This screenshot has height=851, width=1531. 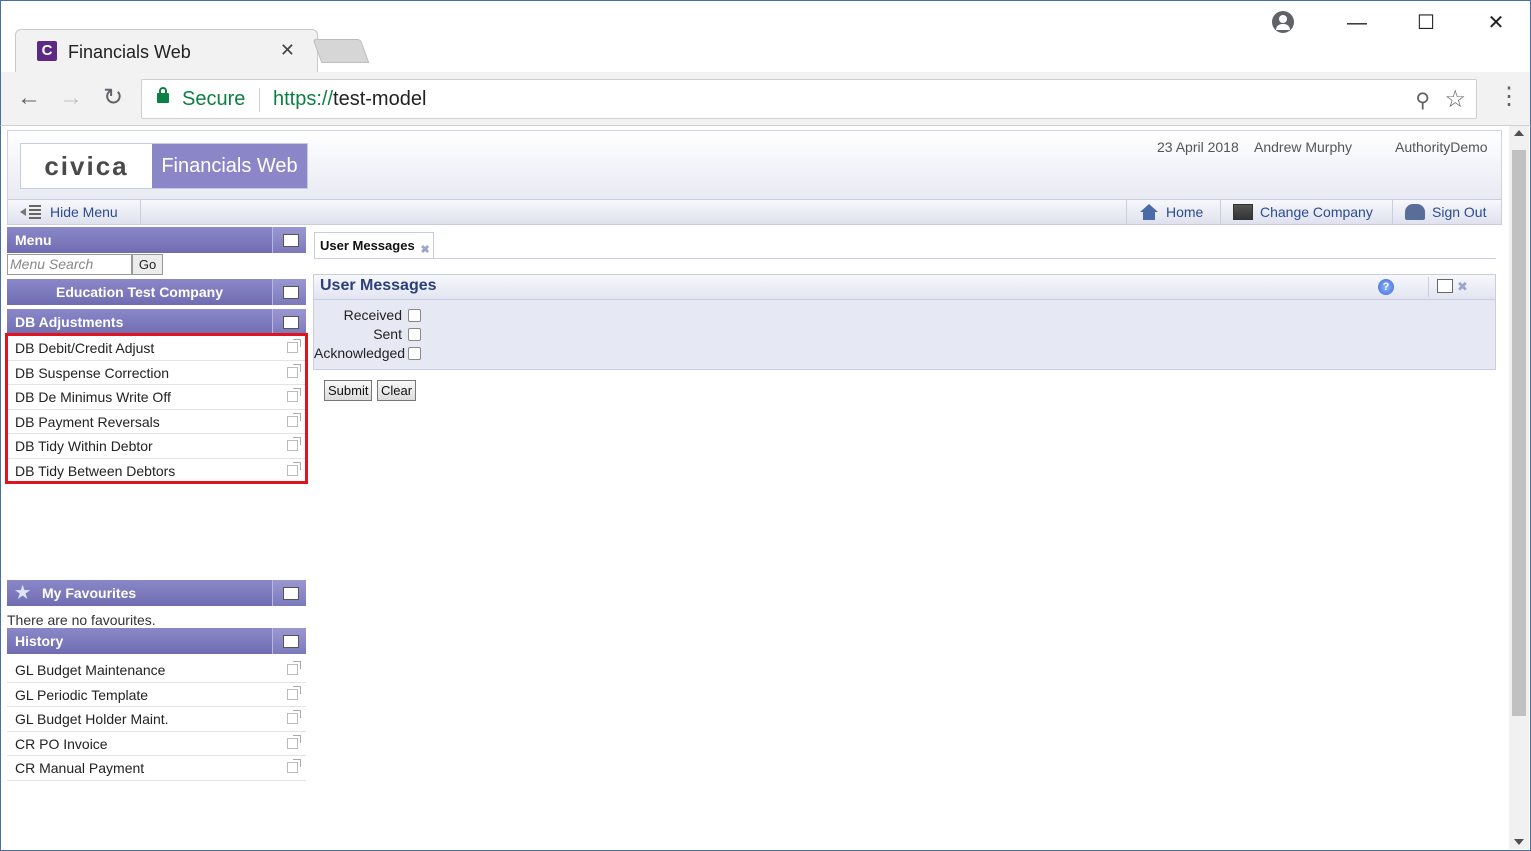 I want to click on history-item-label: CR Manual Payment, so click(x=80, y=768).